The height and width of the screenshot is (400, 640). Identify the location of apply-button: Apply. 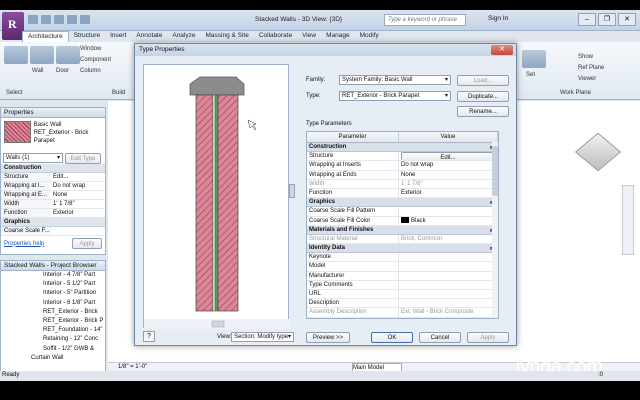
(488, 337).